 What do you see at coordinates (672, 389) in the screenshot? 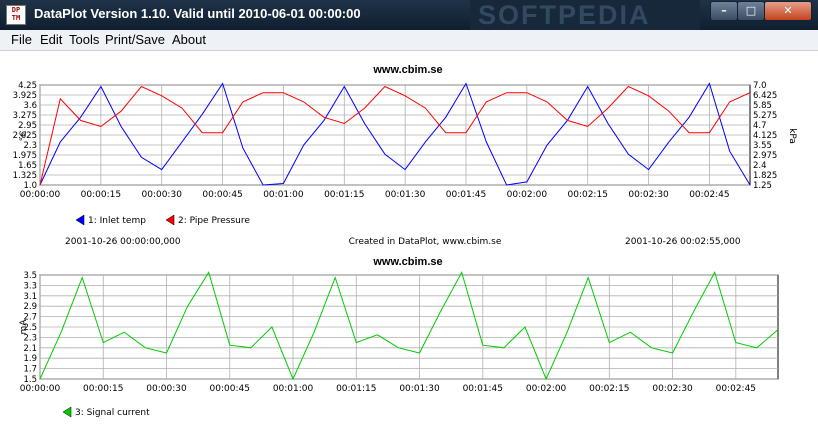
I see `plot2-xtick: 00:02:30` at bounding box center [672, 389].